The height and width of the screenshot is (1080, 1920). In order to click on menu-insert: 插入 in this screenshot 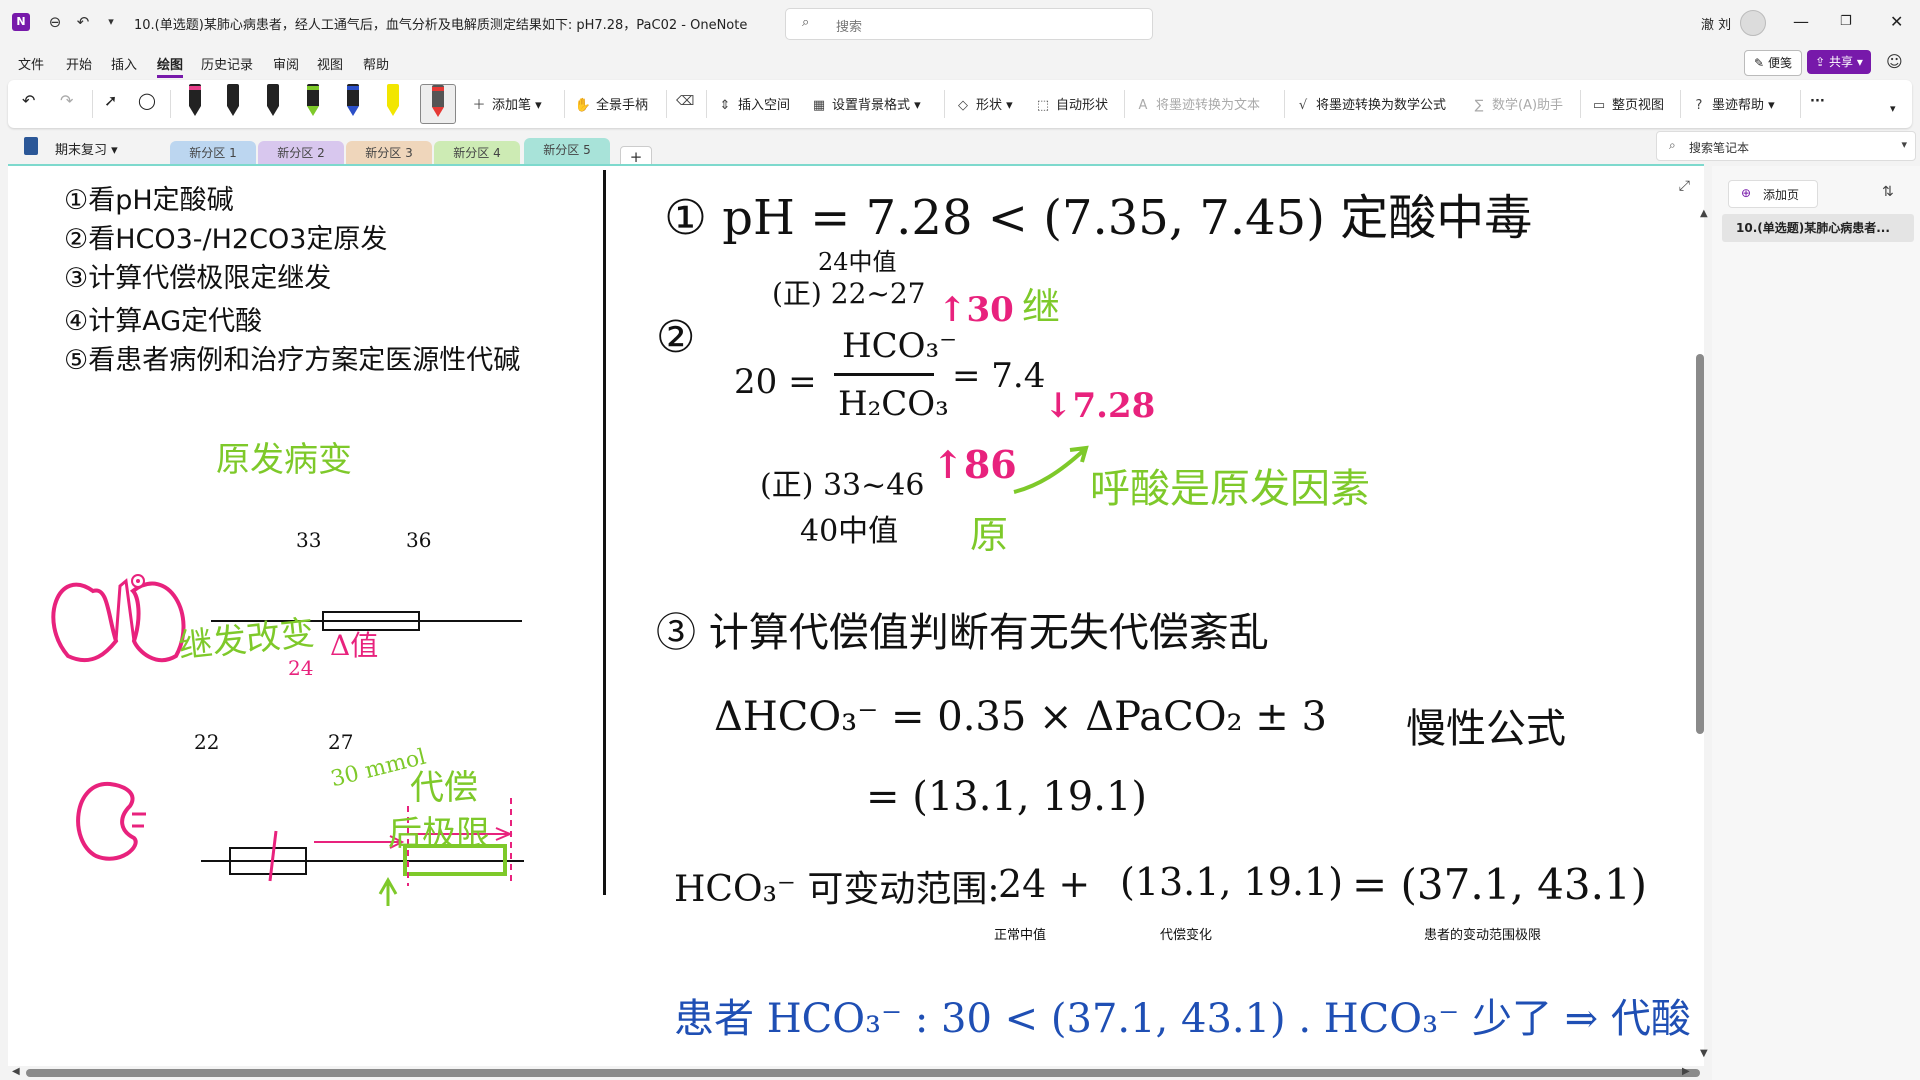, I will do `click(124, 63)`.